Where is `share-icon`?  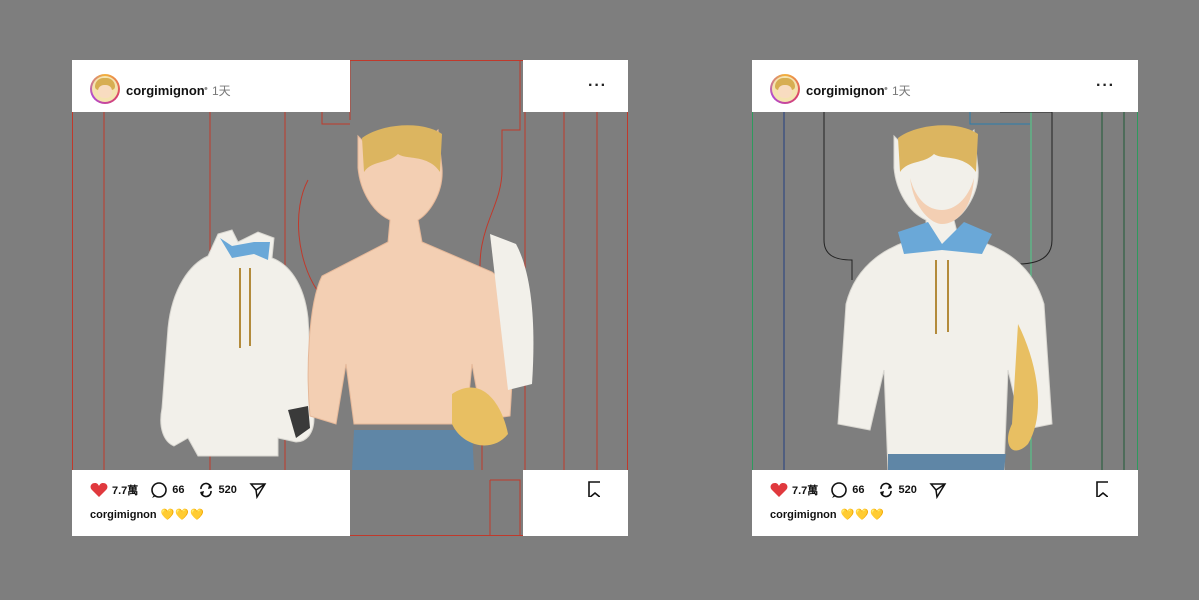 share-icon is located at coordinates (258, 490).